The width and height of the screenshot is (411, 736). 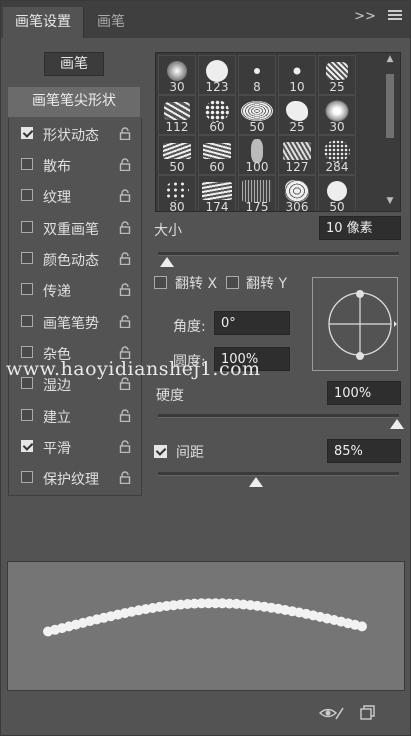 What do you see at coordinates (278, 474) in the screenshot?
I see `spacing-slider` at bounding box center [278, 474].